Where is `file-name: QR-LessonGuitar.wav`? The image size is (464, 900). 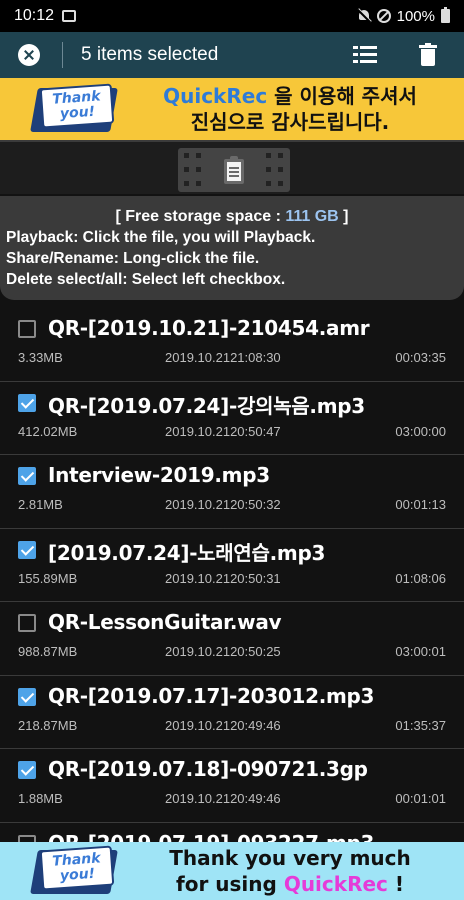 file-name: QR-LessonGuitar.wav is located at coordinates (165, 622).